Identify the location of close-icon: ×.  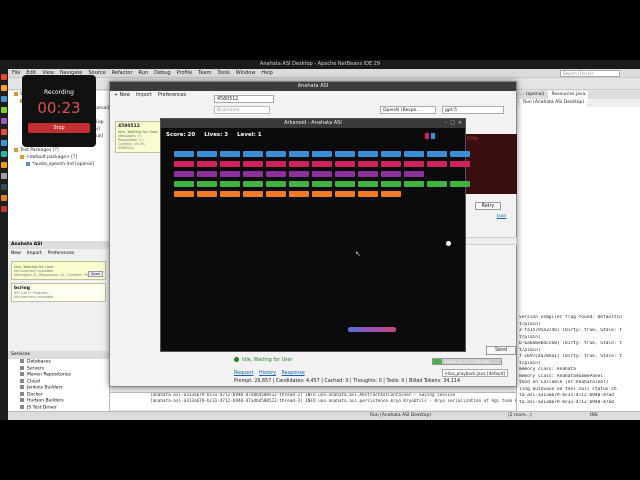
(460, 123).